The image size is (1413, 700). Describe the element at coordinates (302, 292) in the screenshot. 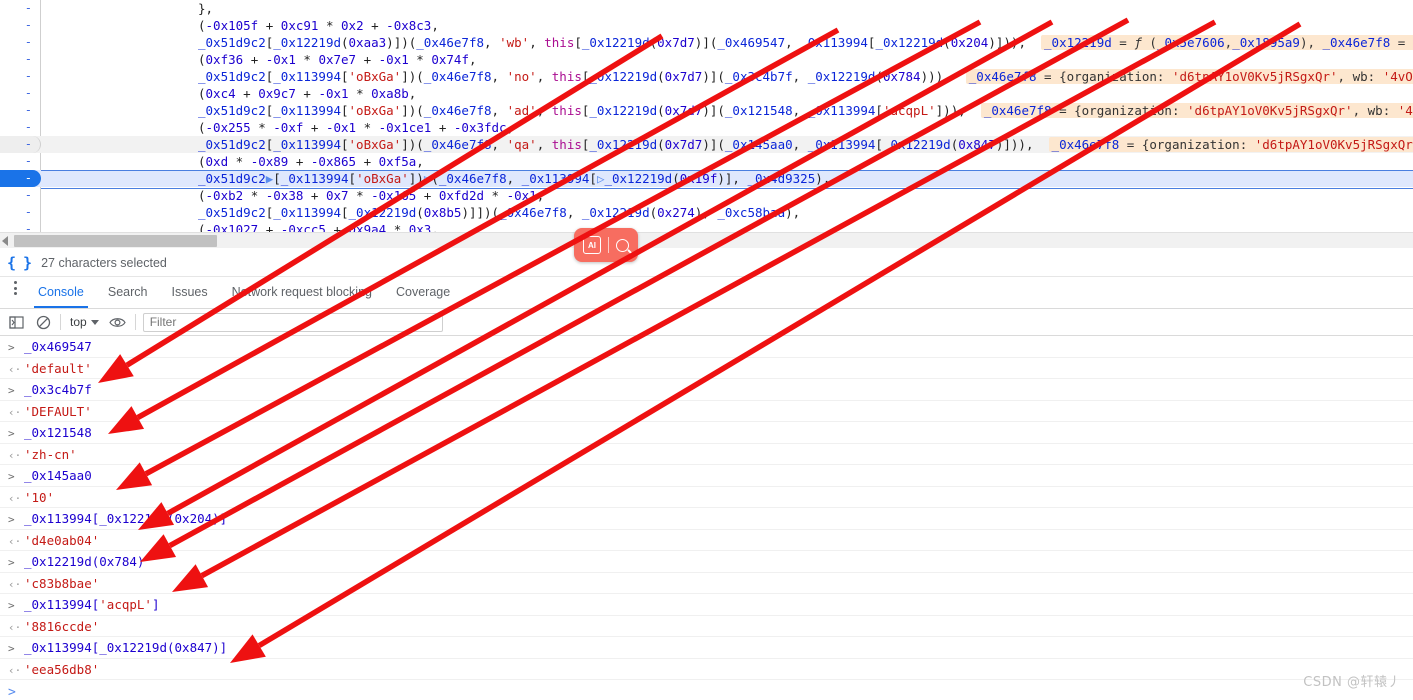

I see `tab-network-request-blocking: Network request blocking` at that location.